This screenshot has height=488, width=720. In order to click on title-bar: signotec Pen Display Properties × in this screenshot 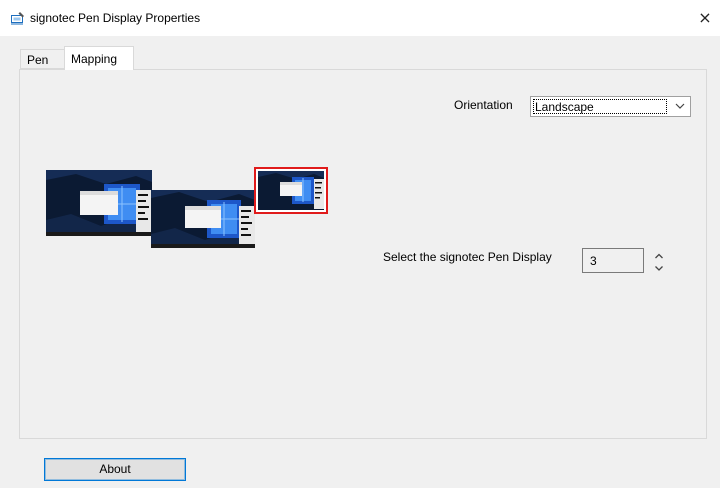, I will do `click(360, 18)`.